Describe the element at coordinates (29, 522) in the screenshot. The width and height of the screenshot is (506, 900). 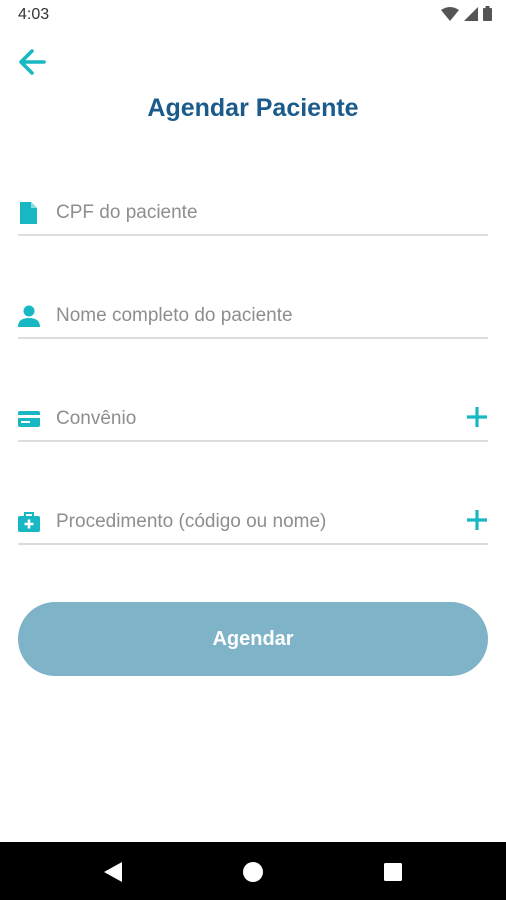
I see `medical-kit-icon` at that location.